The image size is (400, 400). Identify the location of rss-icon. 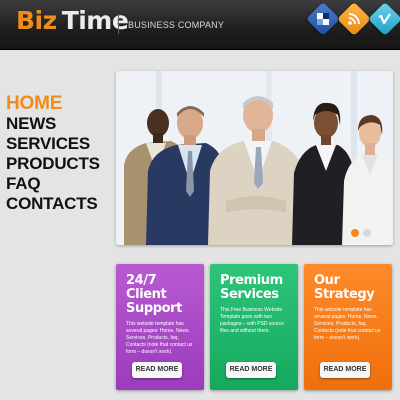
(354, 19).